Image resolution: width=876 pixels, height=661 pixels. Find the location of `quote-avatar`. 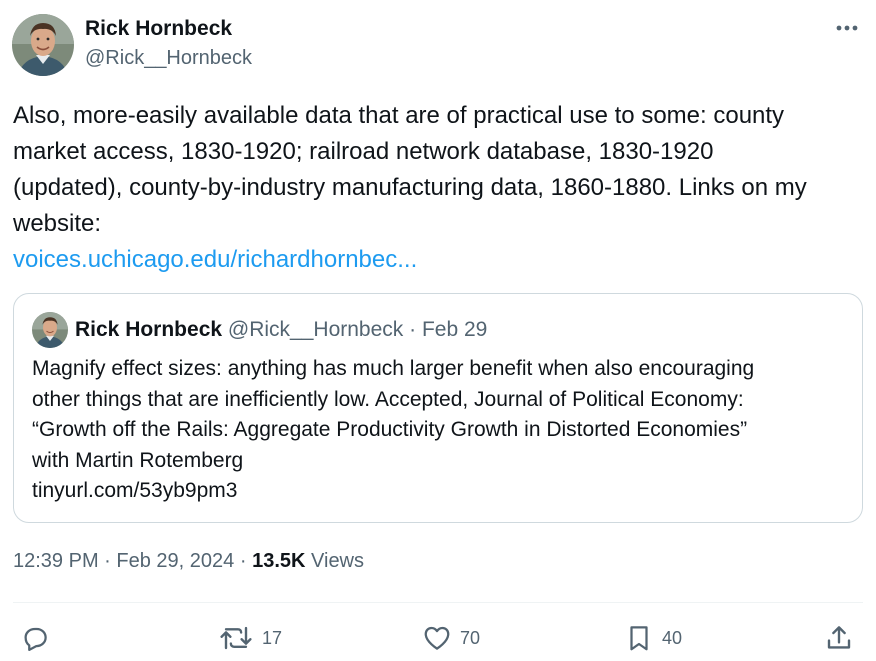

quote-avatar is located at coordinates (50, 330).